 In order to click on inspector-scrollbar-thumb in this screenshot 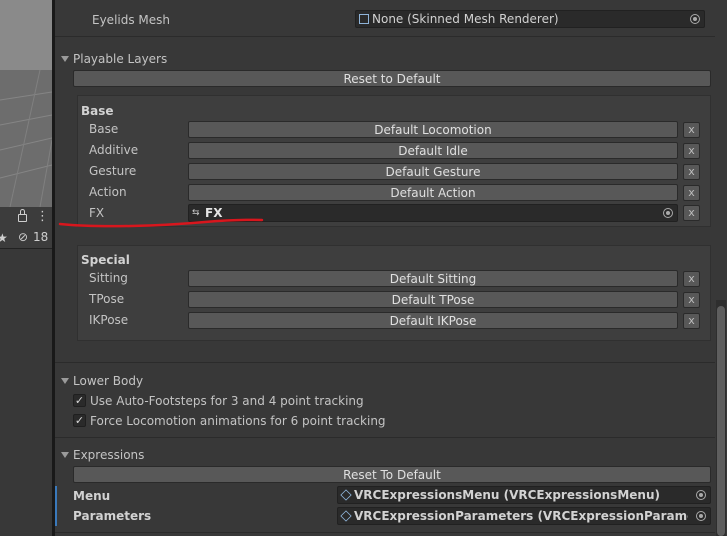, I will do `click(721, 421)`.